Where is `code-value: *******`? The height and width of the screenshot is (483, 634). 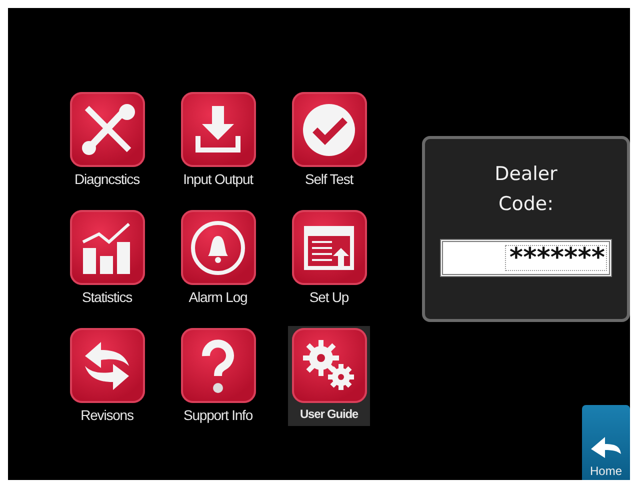
code-value: ******* is located at coordinates (556, 258).